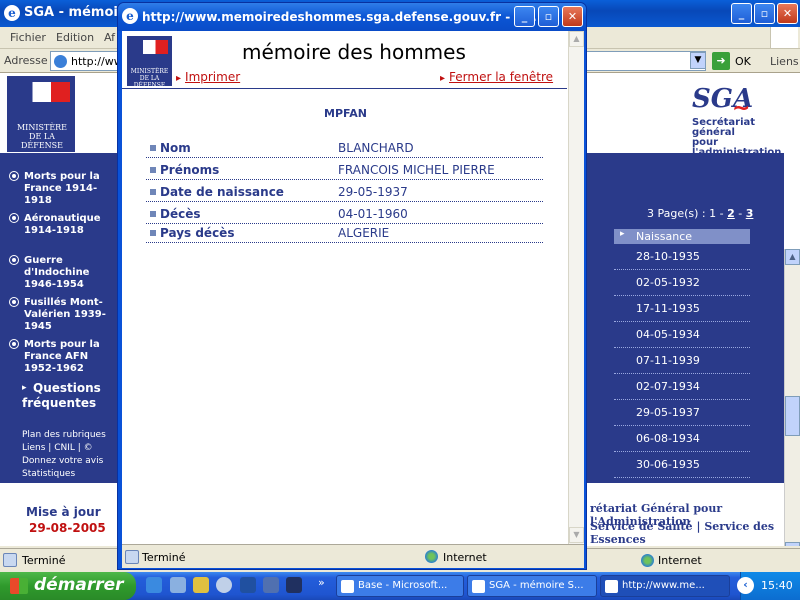 The width and height of the screenshot is (800, 600). What do you see at coordinates (224, 585) in the screenshot?
I see `media-quicklaunch-icon` at bounding box center [224, 585].